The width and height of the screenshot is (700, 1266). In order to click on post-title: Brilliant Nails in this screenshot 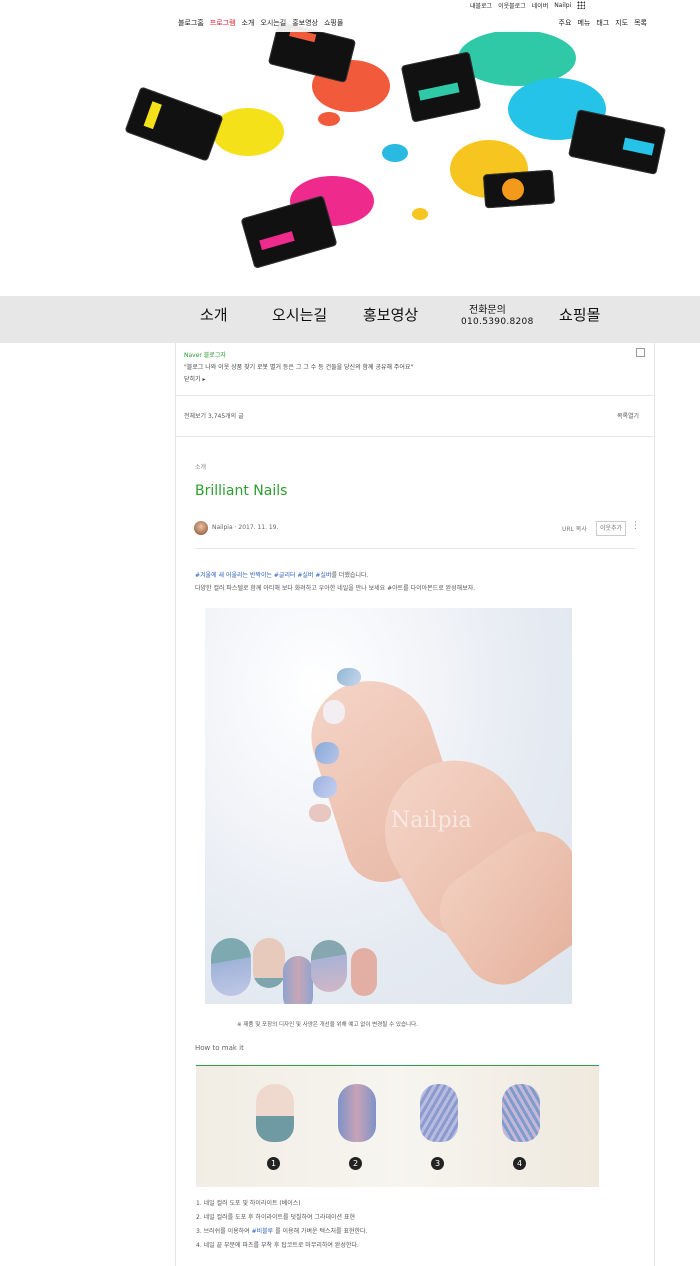, I will do `click(241, 491)`.